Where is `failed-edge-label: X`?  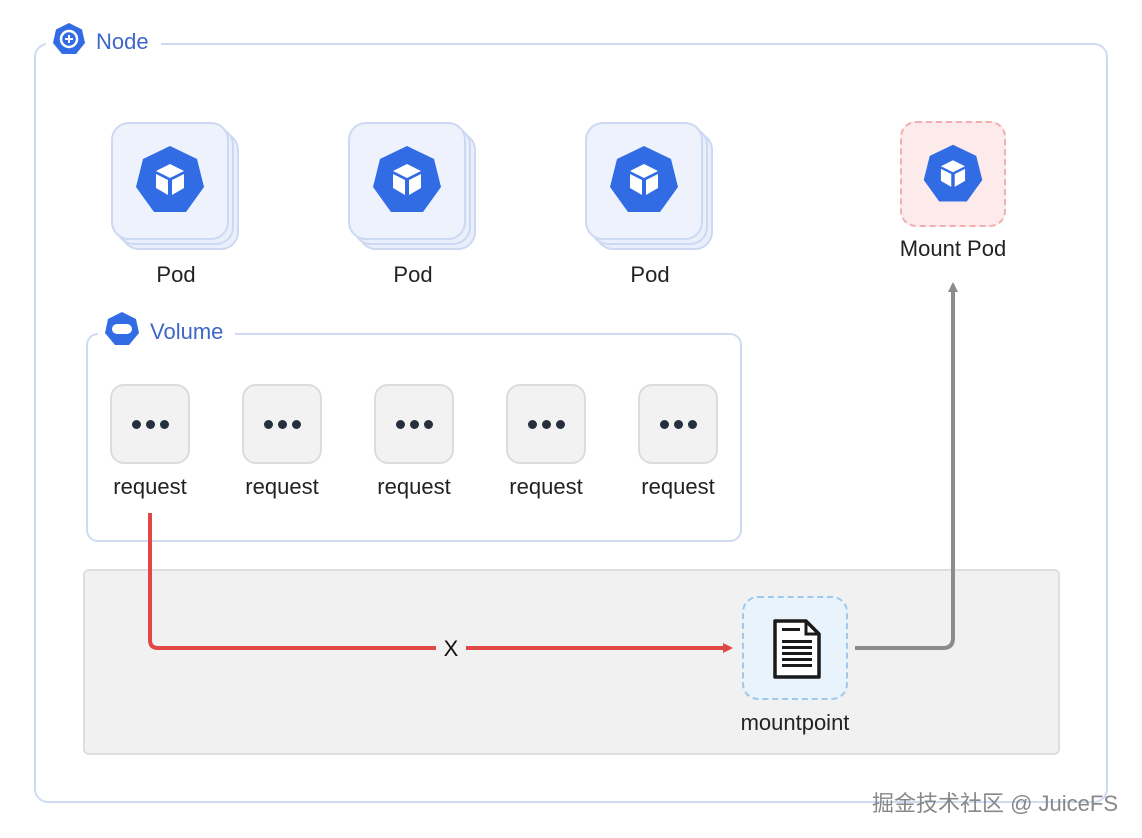
failed-edge-label: X is located at coordinates (451, 649).